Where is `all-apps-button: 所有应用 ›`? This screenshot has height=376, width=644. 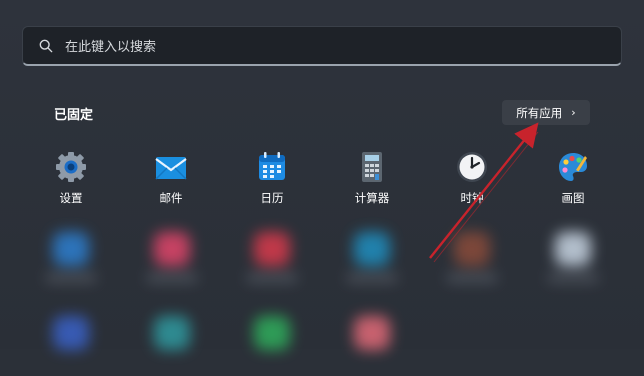
all-apps-button: 所有应用 › is located at coordinates (546, 112).